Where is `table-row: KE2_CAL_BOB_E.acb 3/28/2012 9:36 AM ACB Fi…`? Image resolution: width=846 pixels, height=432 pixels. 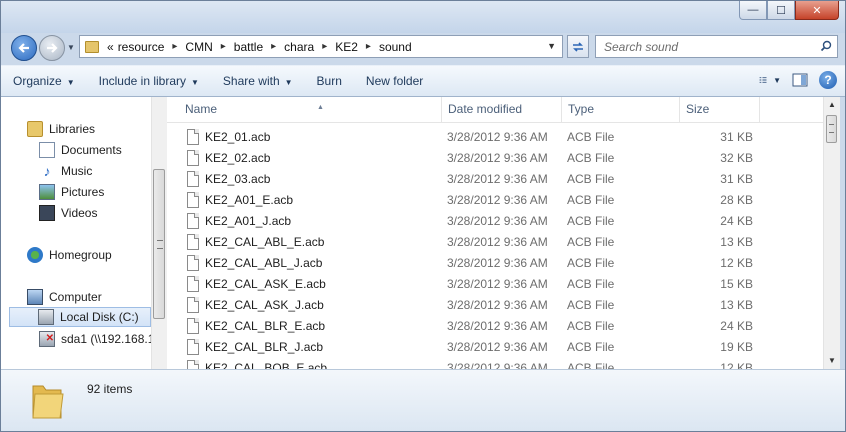 table-row: KE2_CAL_BOB_E.acb 3/28/2012 9:36 AM ACB Fi… is located at coordinates (495, 363).